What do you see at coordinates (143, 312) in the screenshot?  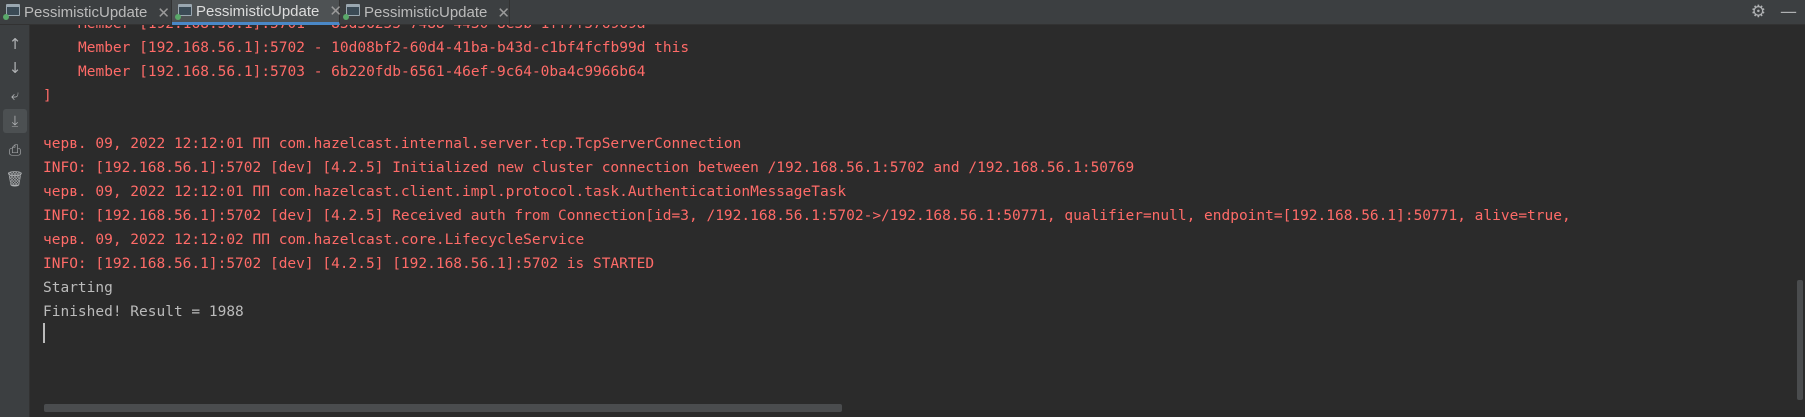 I see `console-line: Finished! Result = 1988` at bounding box center [143, 312].